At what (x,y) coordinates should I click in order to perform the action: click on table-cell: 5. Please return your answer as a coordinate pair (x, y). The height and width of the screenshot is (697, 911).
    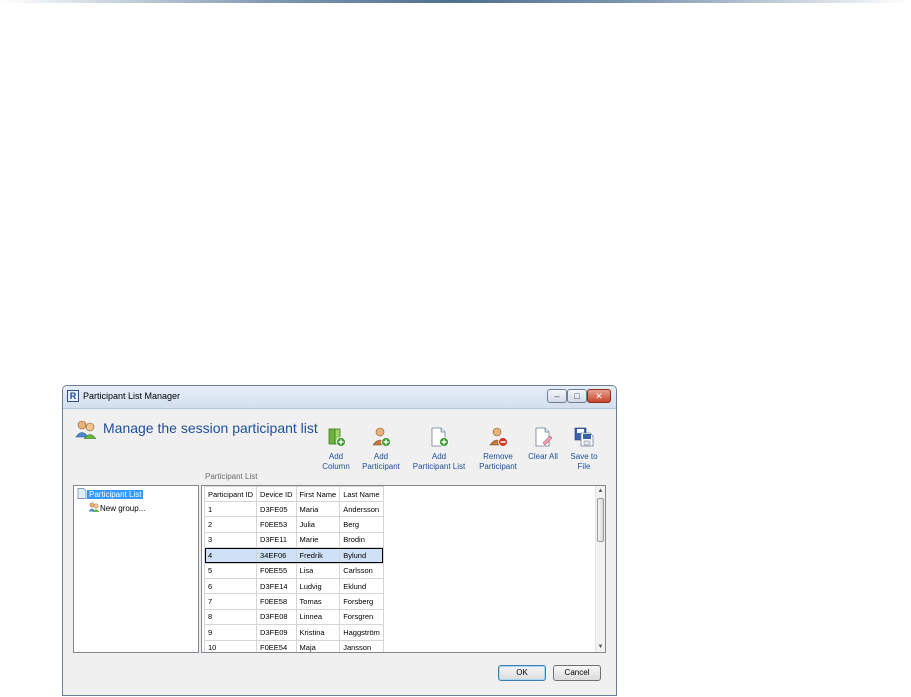
    Looking at the image, I should click on (230, 570).